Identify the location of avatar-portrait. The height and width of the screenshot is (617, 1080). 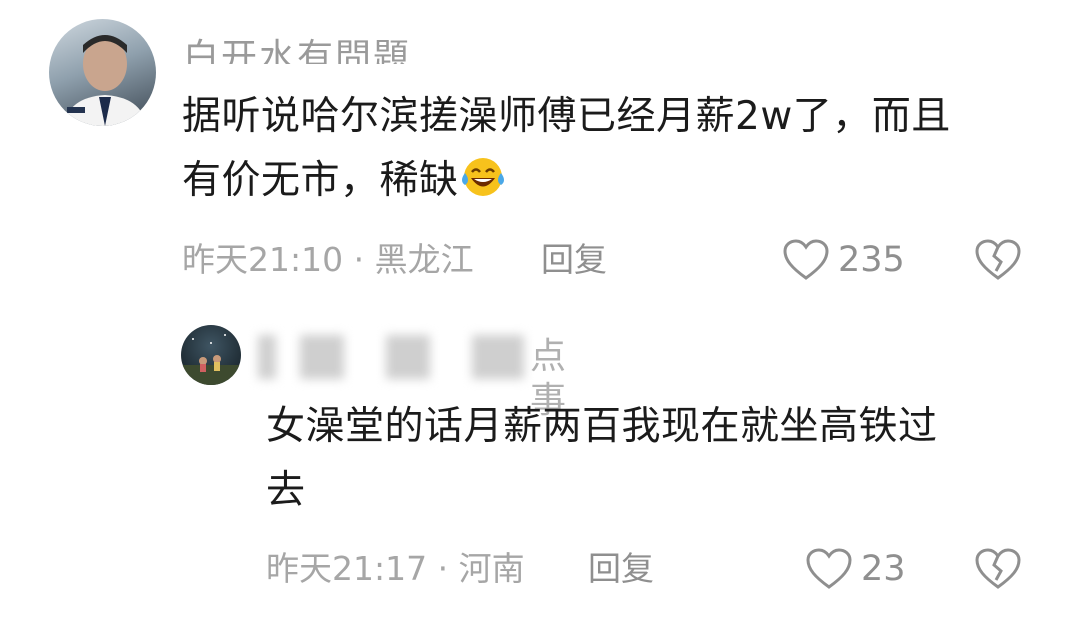
(105, 80).